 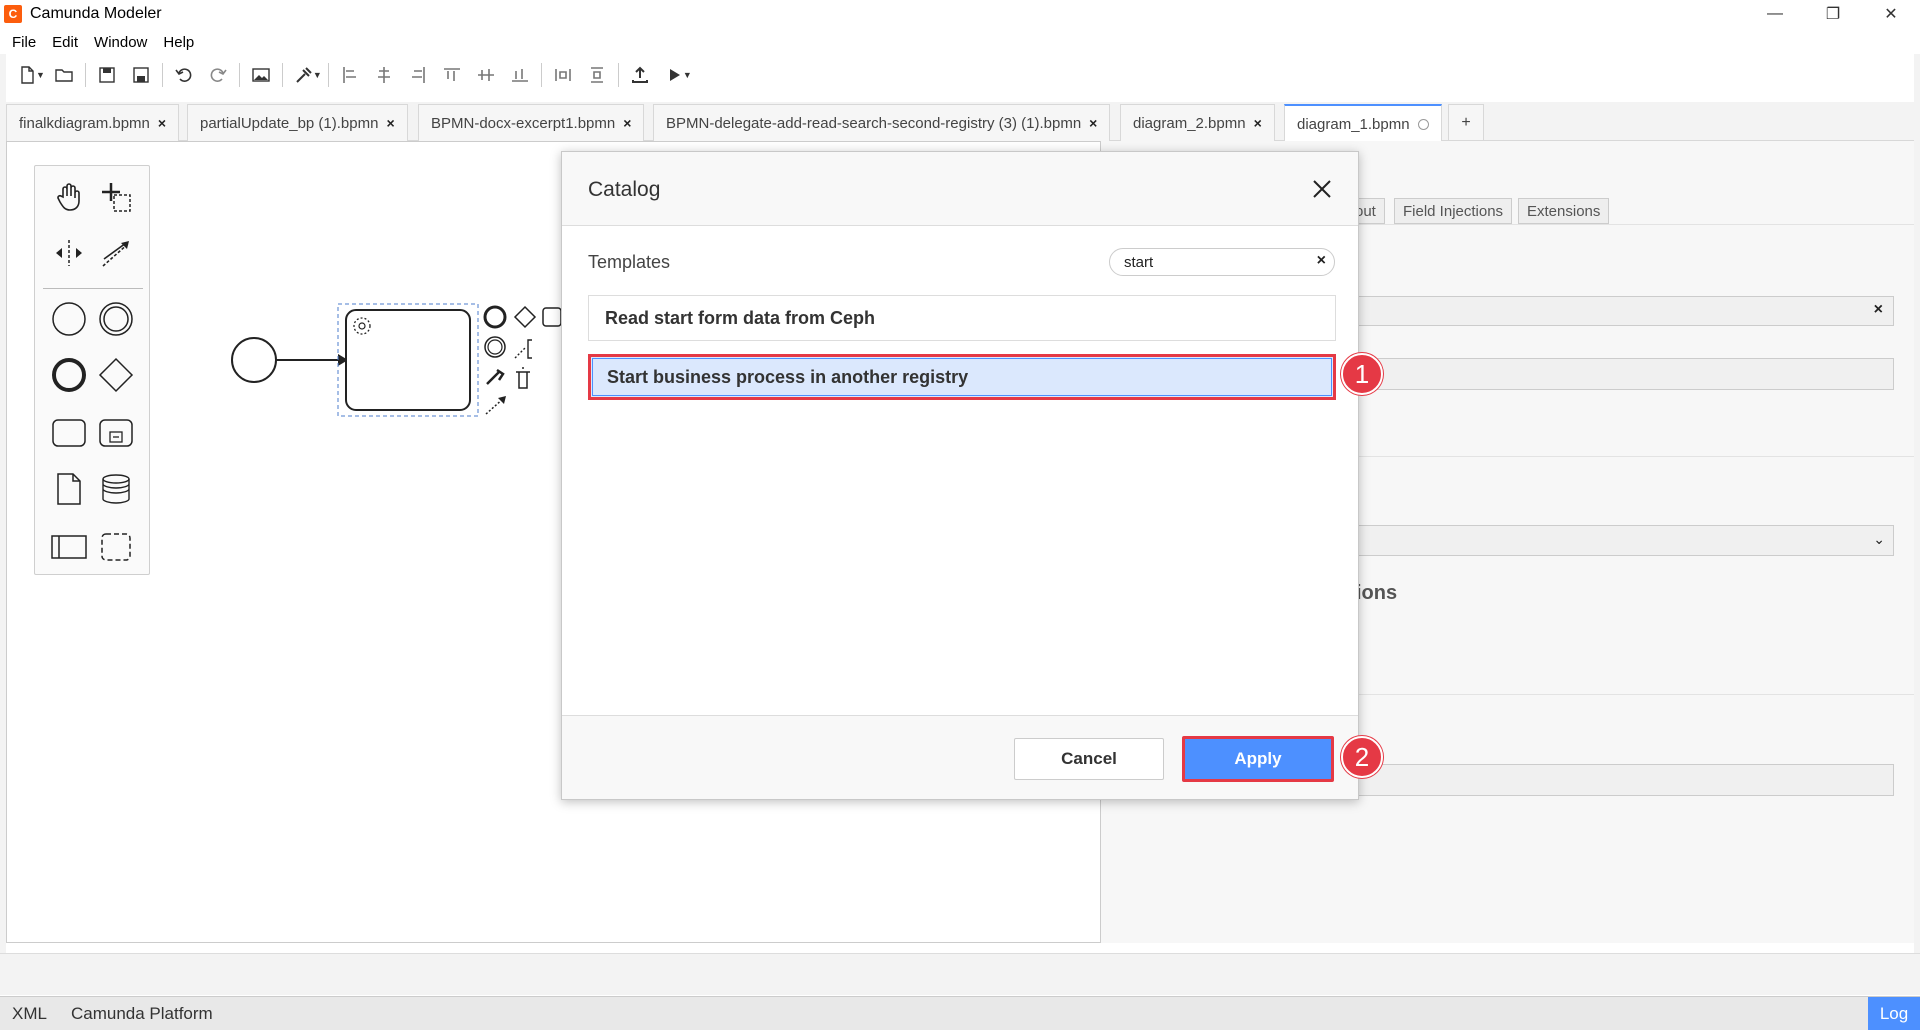 What do you see at coordinates (520, 353) in the screenshot?
I see `text-annotation-link-icon` at bounding box center [520, 353].